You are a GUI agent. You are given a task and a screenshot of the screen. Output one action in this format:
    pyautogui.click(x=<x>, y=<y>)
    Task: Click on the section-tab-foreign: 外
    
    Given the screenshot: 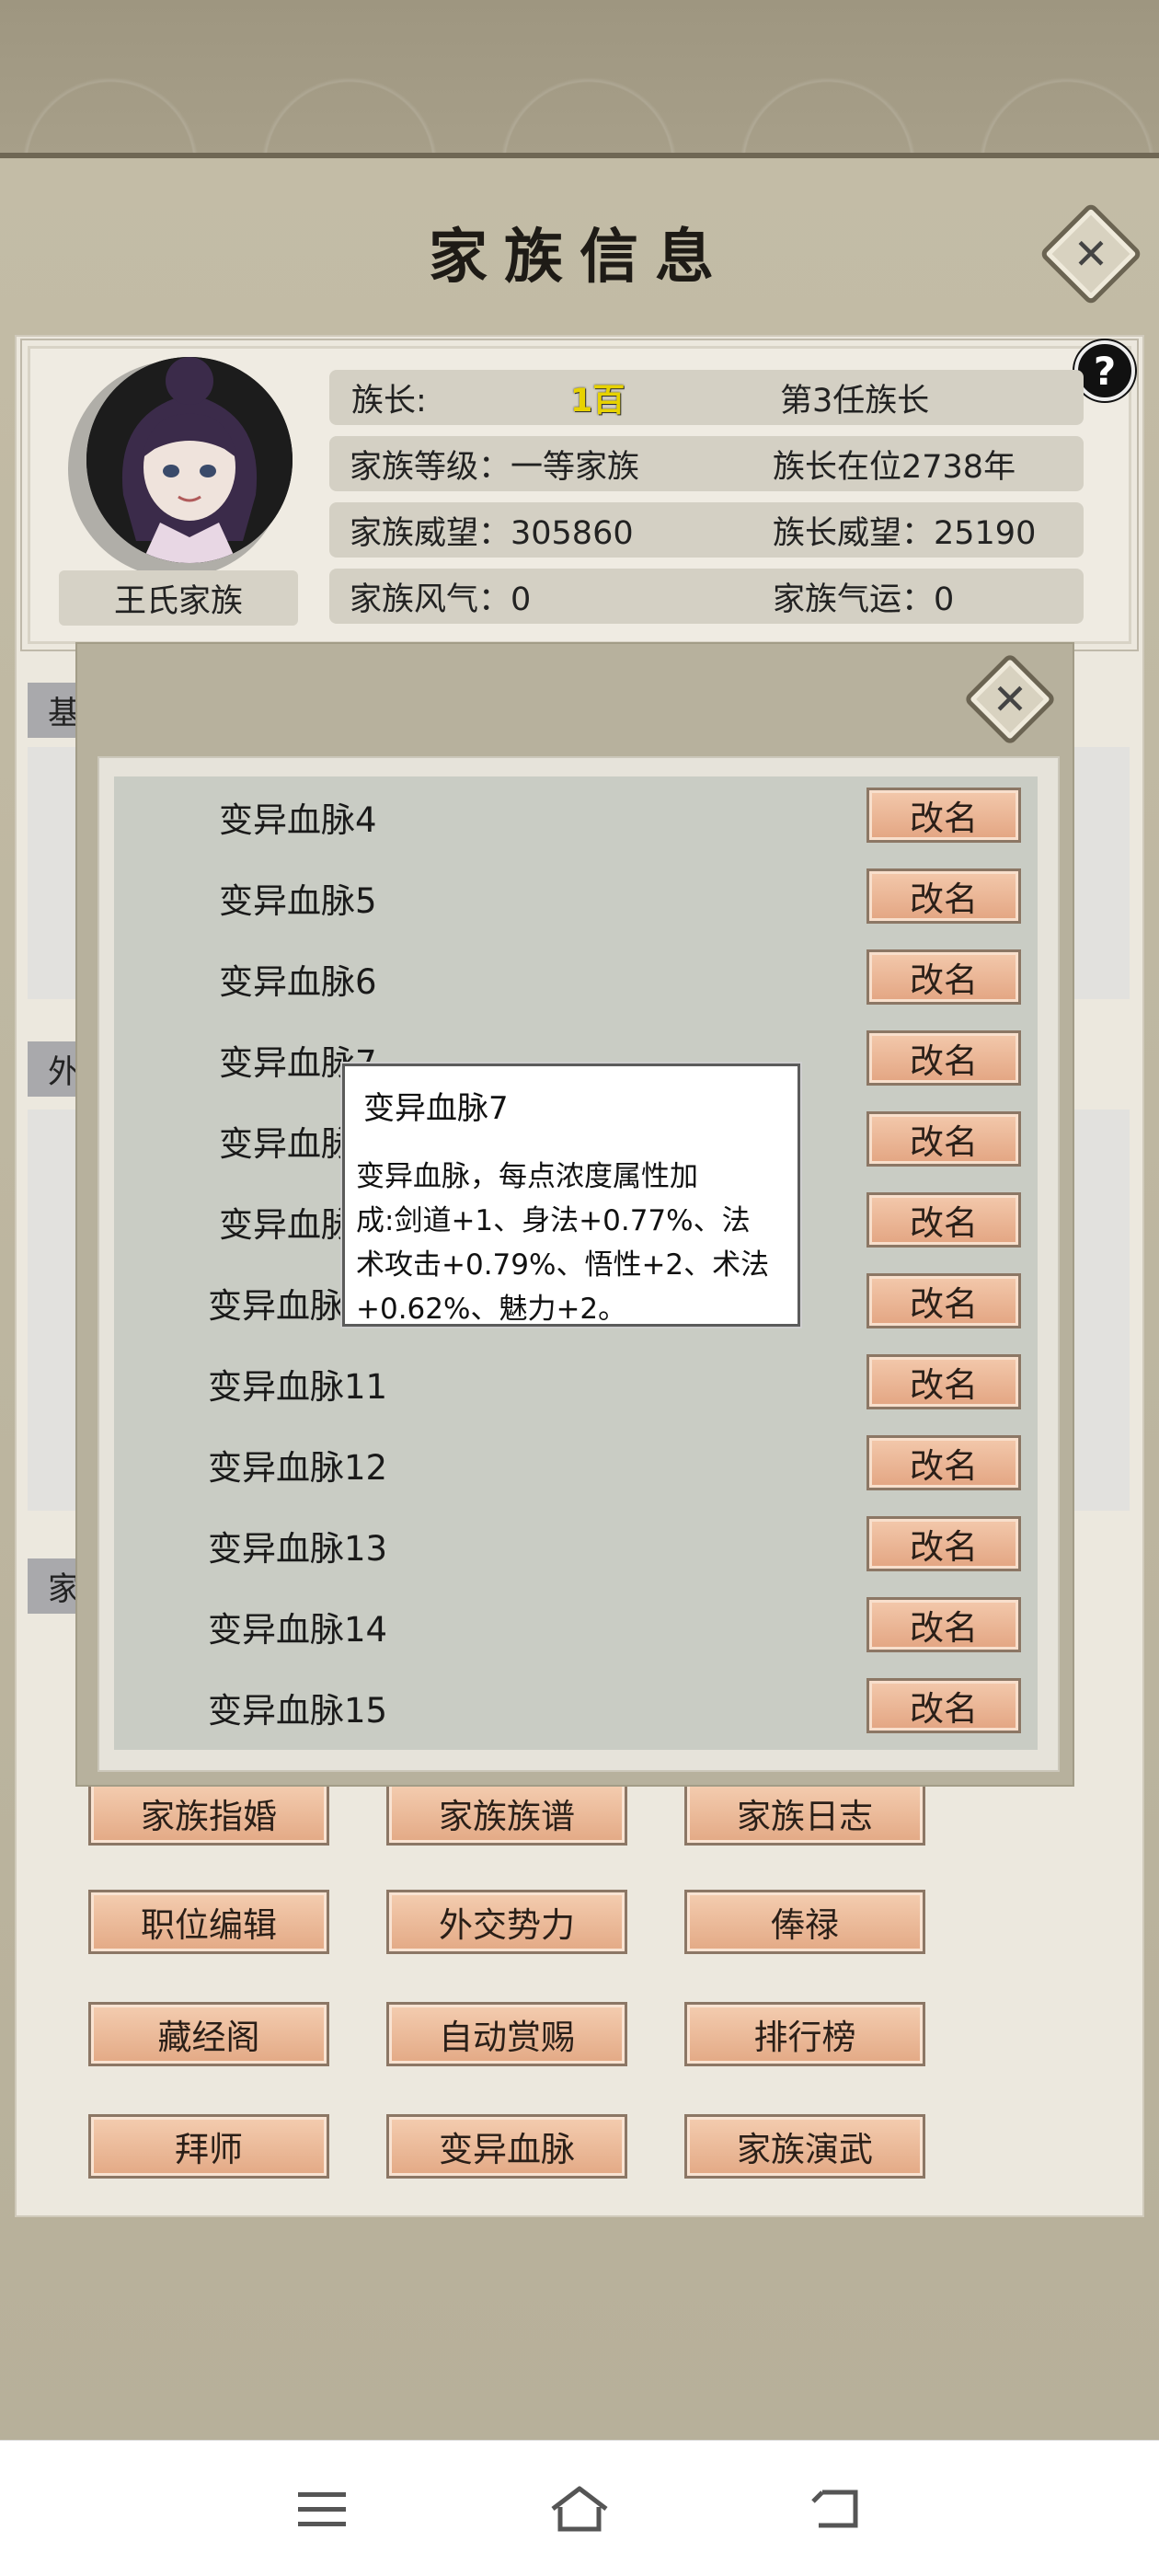 What is the action you would take?
    pyautogui.click(x=55, y=1069)
    